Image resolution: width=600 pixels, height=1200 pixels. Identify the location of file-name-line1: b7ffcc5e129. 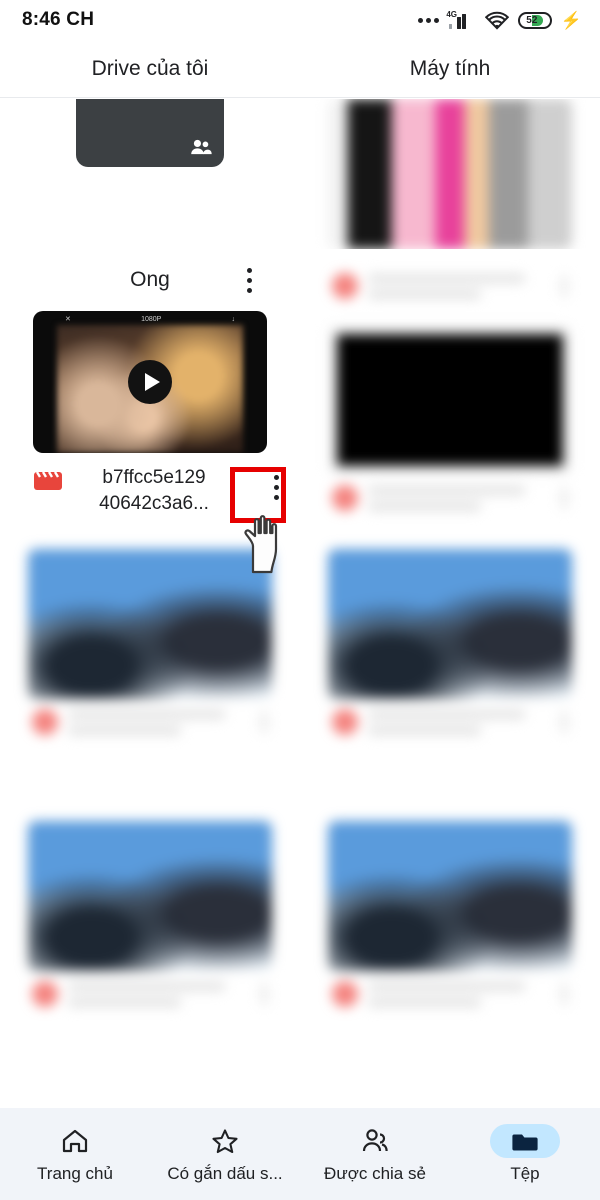
(154, 477).